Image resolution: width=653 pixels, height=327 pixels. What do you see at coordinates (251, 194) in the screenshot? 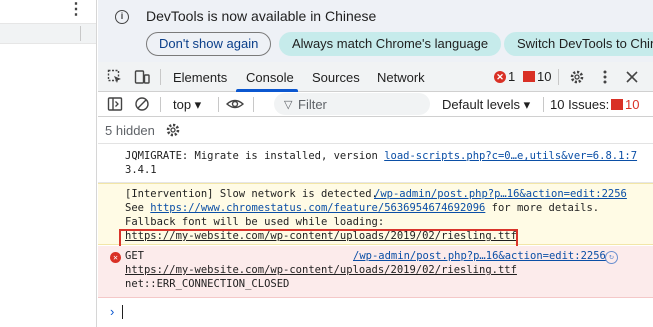
I see `warning-text: [Intervention] Slow network is detected.` at bounding box center [251, 194].